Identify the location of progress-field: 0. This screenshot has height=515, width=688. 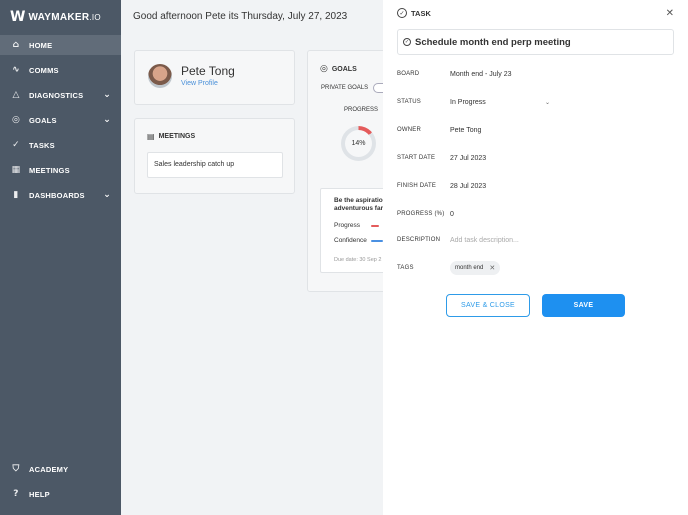
(452, 214).